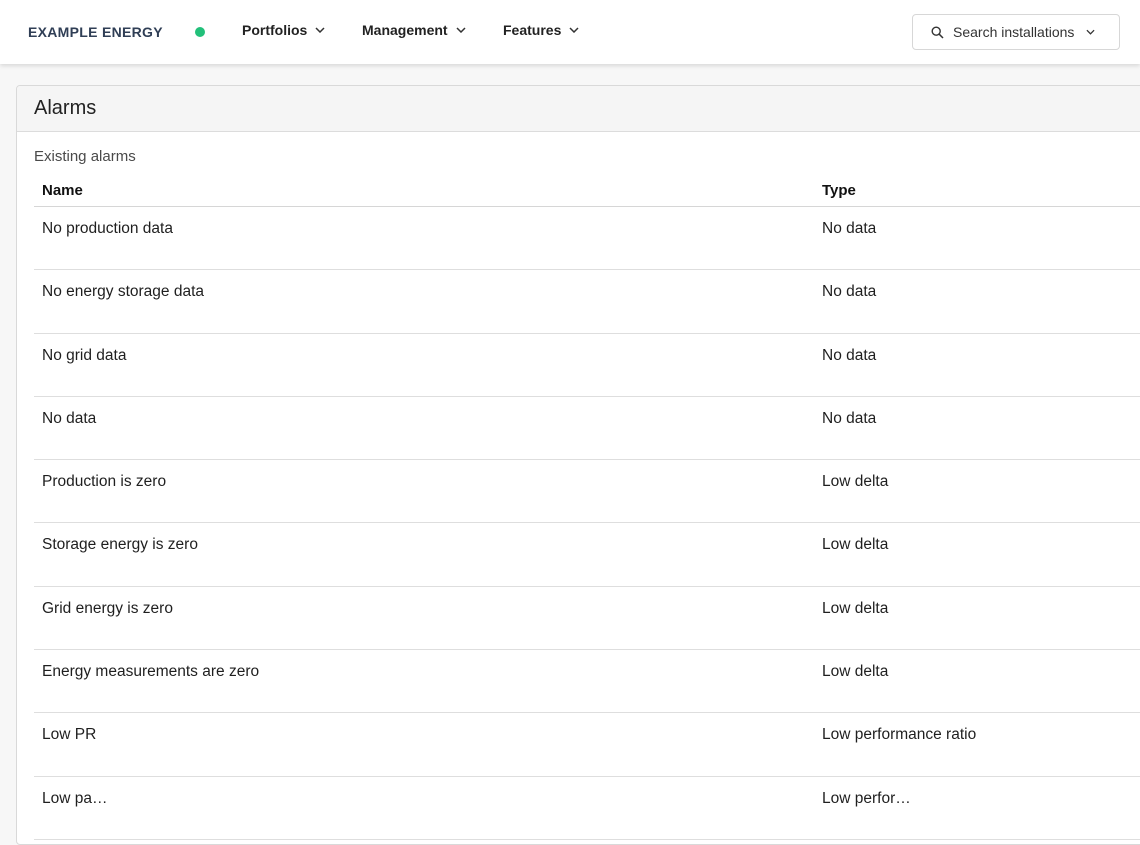  Describe the element at coordinates (937, 32) in the screenshot. I see `search-icon` at that location.